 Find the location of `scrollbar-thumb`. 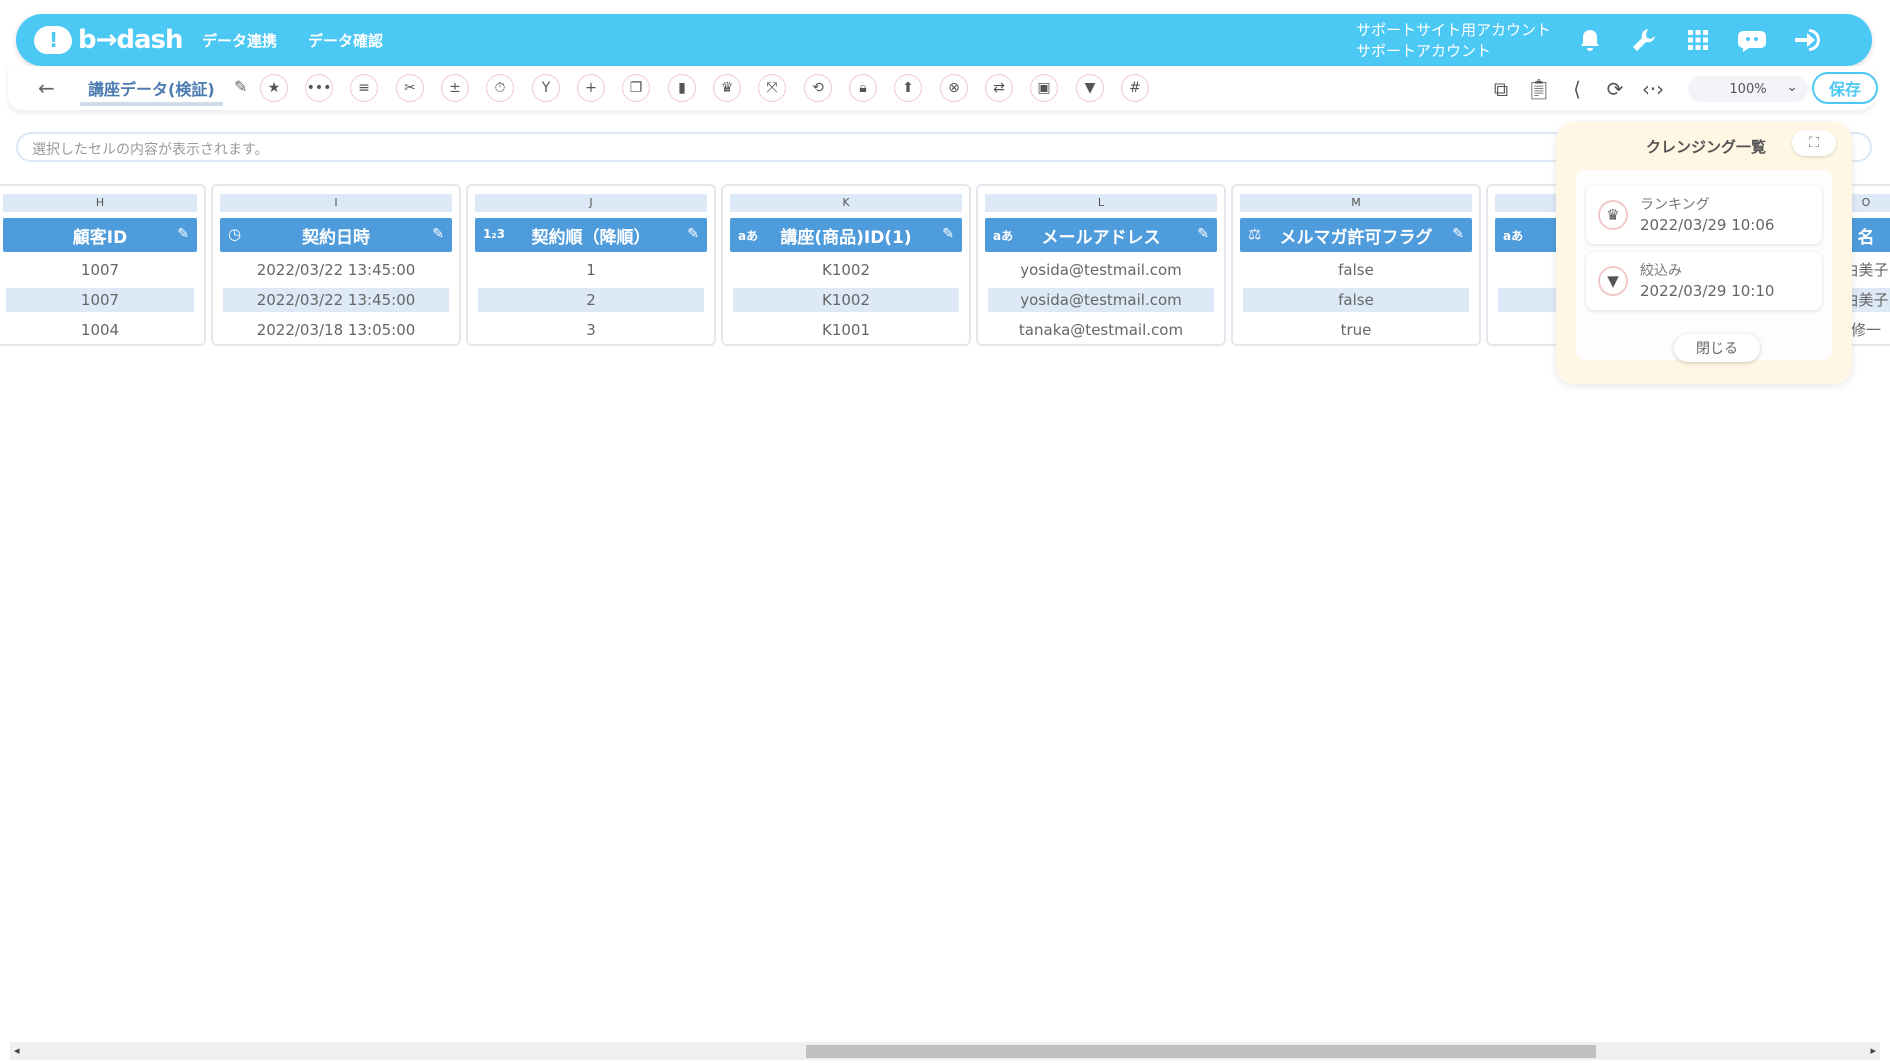

scrollbar-thumb is located at coordinates (1201, 1051).